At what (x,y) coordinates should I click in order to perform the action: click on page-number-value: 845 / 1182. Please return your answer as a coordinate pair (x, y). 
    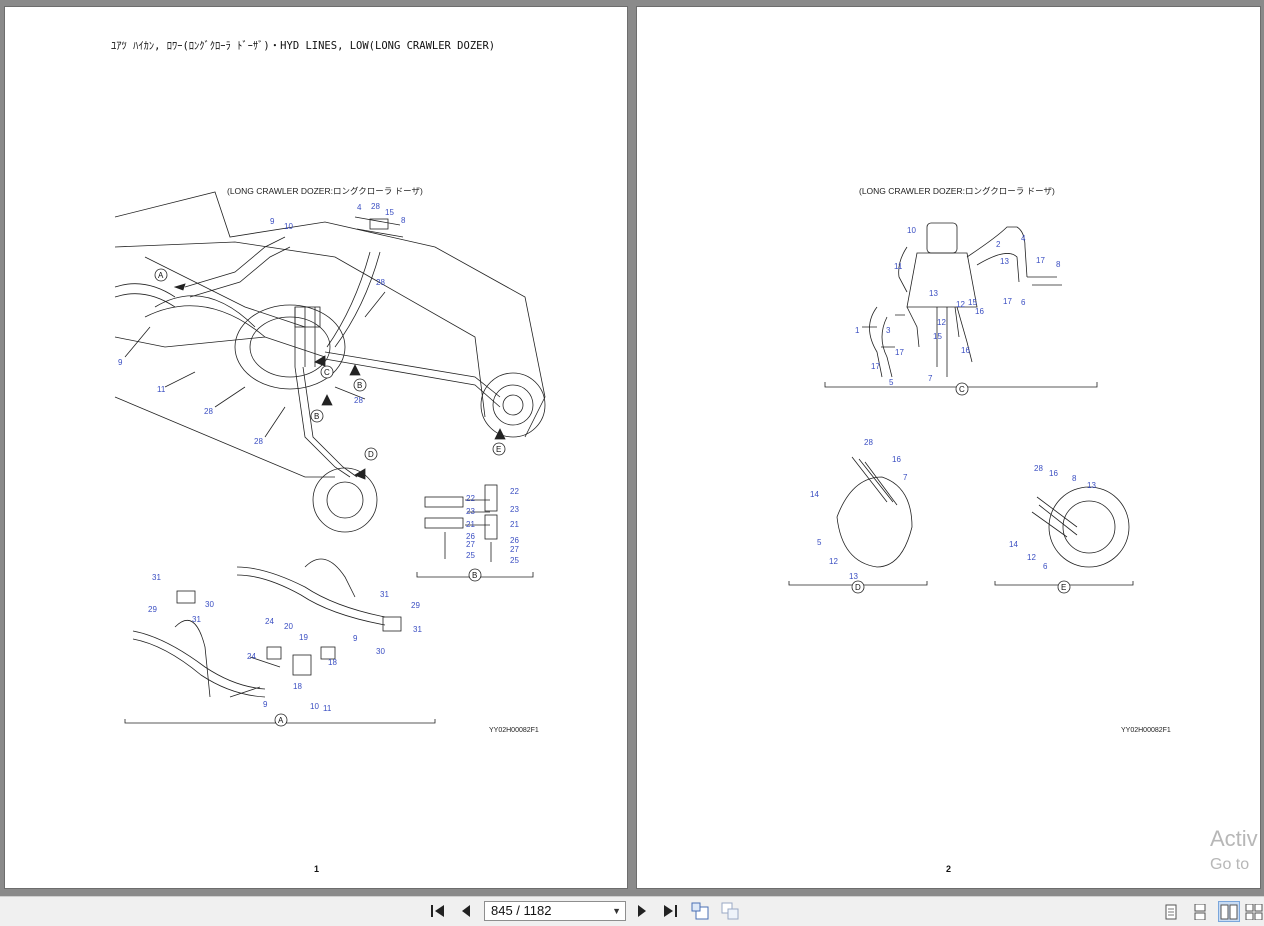
    Looking at the image, I should click on (521, 910).